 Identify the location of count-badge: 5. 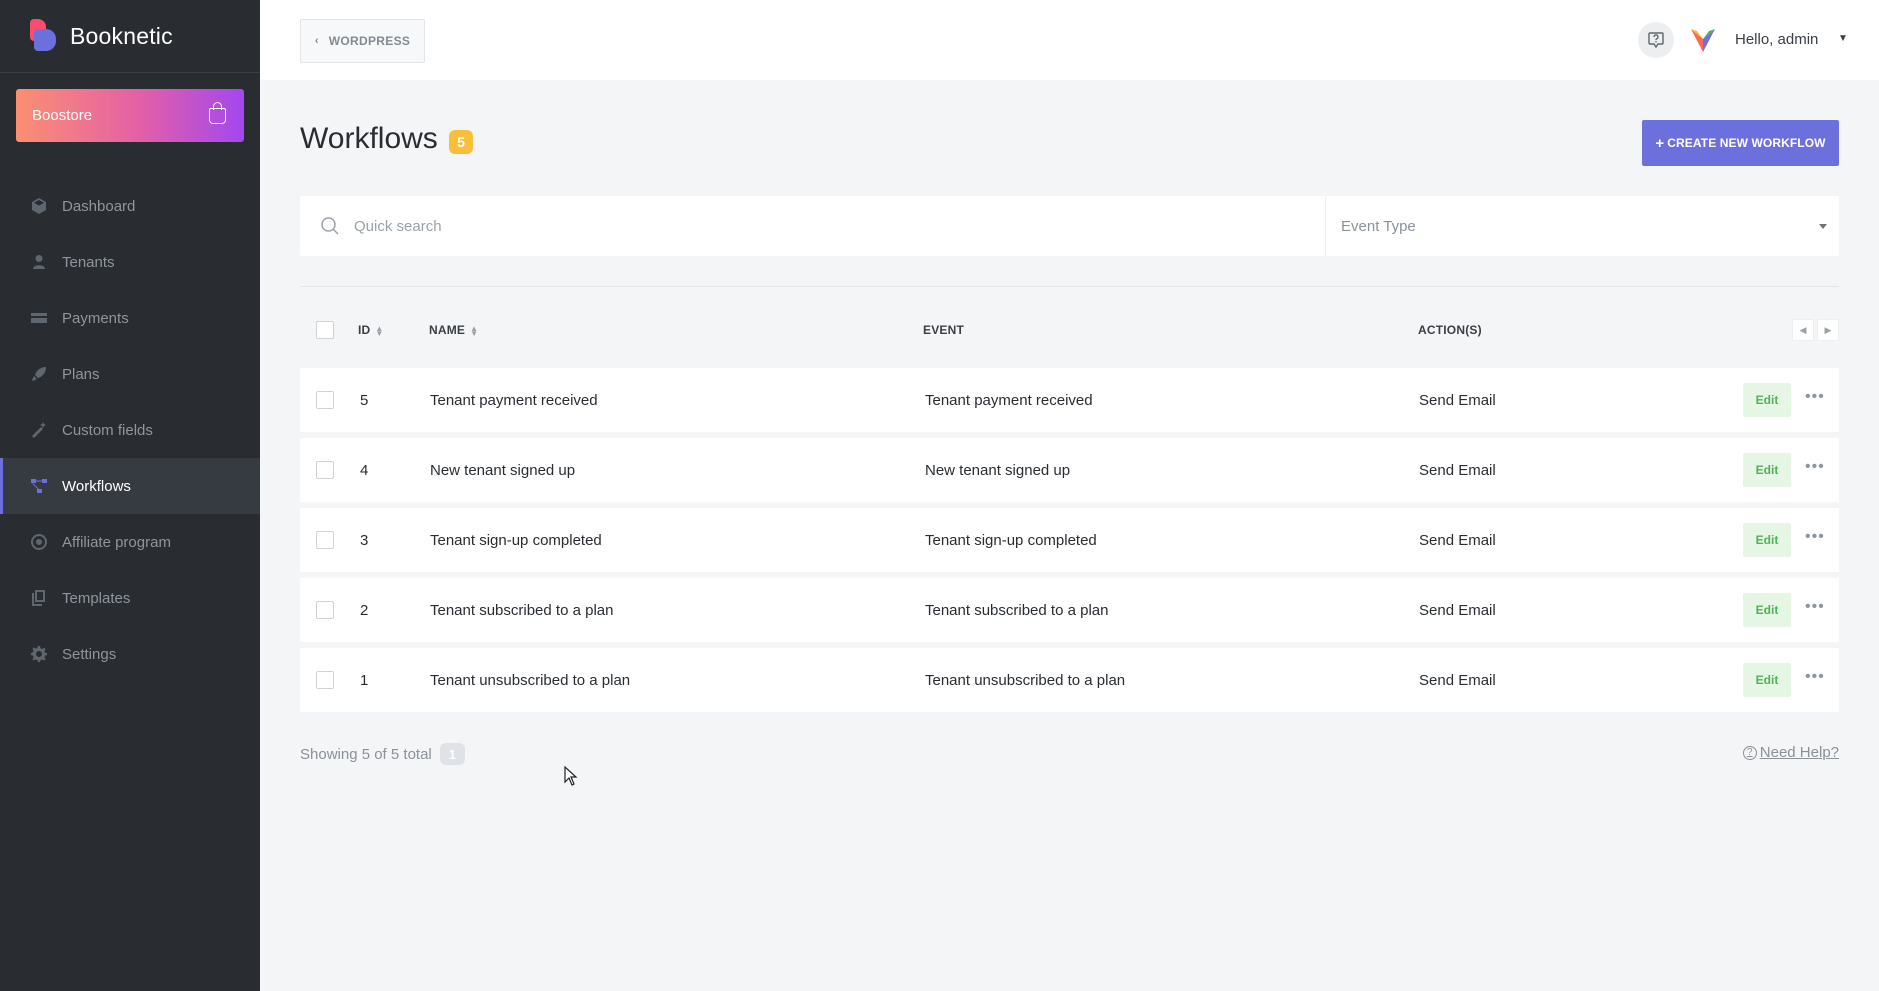
(461, 142).